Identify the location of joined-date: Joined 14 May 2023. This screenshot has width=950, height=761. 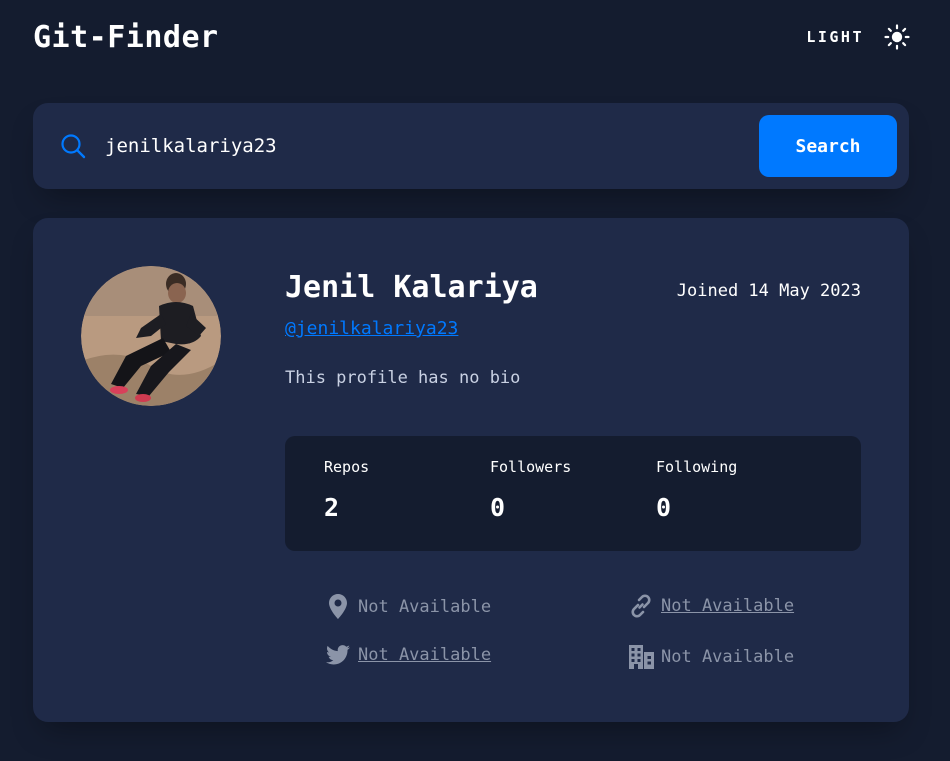
(768, 291).